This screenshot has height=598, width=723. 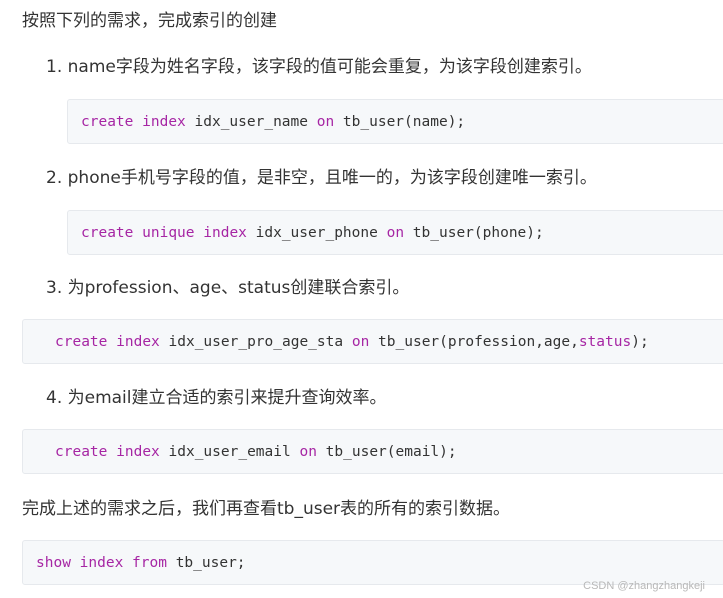 I want to click on requirement-item-2: 2. phone手机号字段的值，是非空，且唯一的，为该字段创建唯一索引。, so click(x=321, y=178).